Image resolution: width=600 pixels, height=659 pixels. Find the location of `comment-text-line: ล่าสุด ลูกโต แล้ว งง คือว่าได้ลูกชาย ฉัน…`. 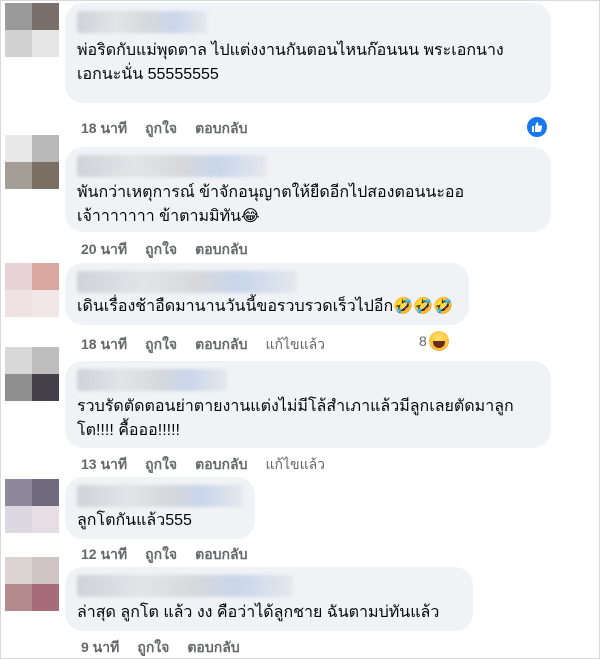

comment-text-line: ล่าสุด ลูกโต แล้ว งง คือว่าได้ลูกชาย ฉัน… is located at coordinates (258, 612).